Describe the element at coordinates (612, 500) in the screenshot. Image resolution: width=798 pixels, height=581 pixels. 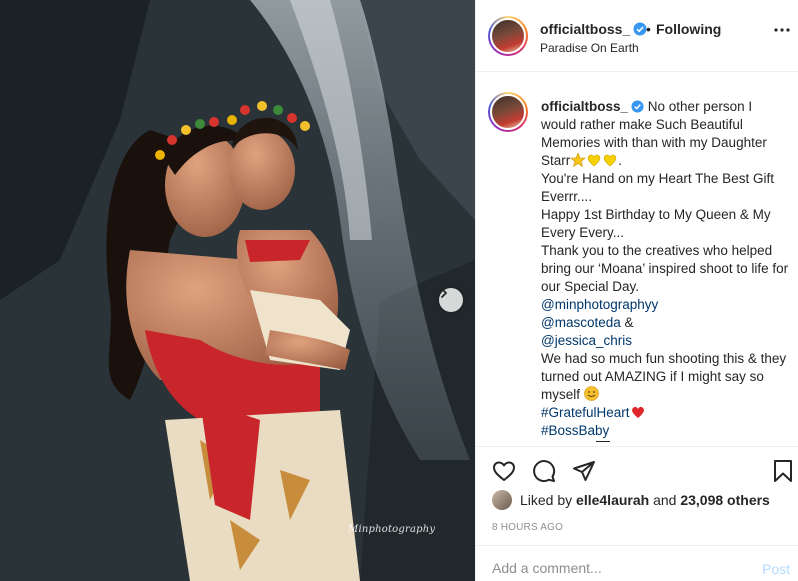
I see `liker-username: elle4laurah` at that location.